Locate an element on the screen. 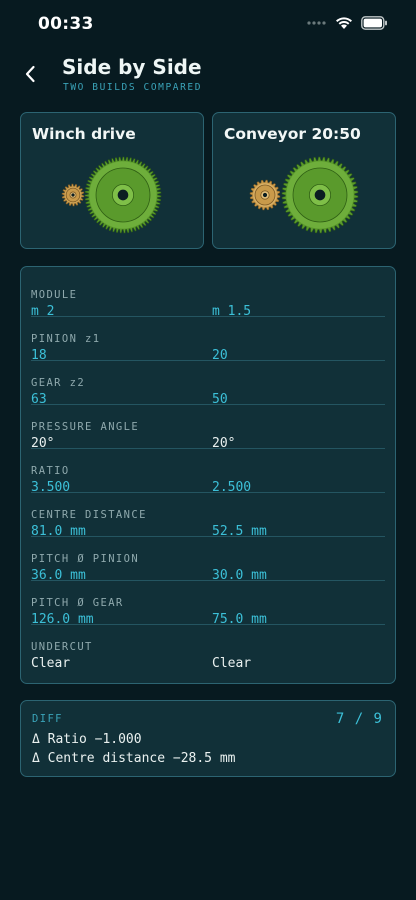 Image resolution: width=416 pixels, height=900 pixels. spec-label: UNDERCUT is located at coordinates (62, 647).